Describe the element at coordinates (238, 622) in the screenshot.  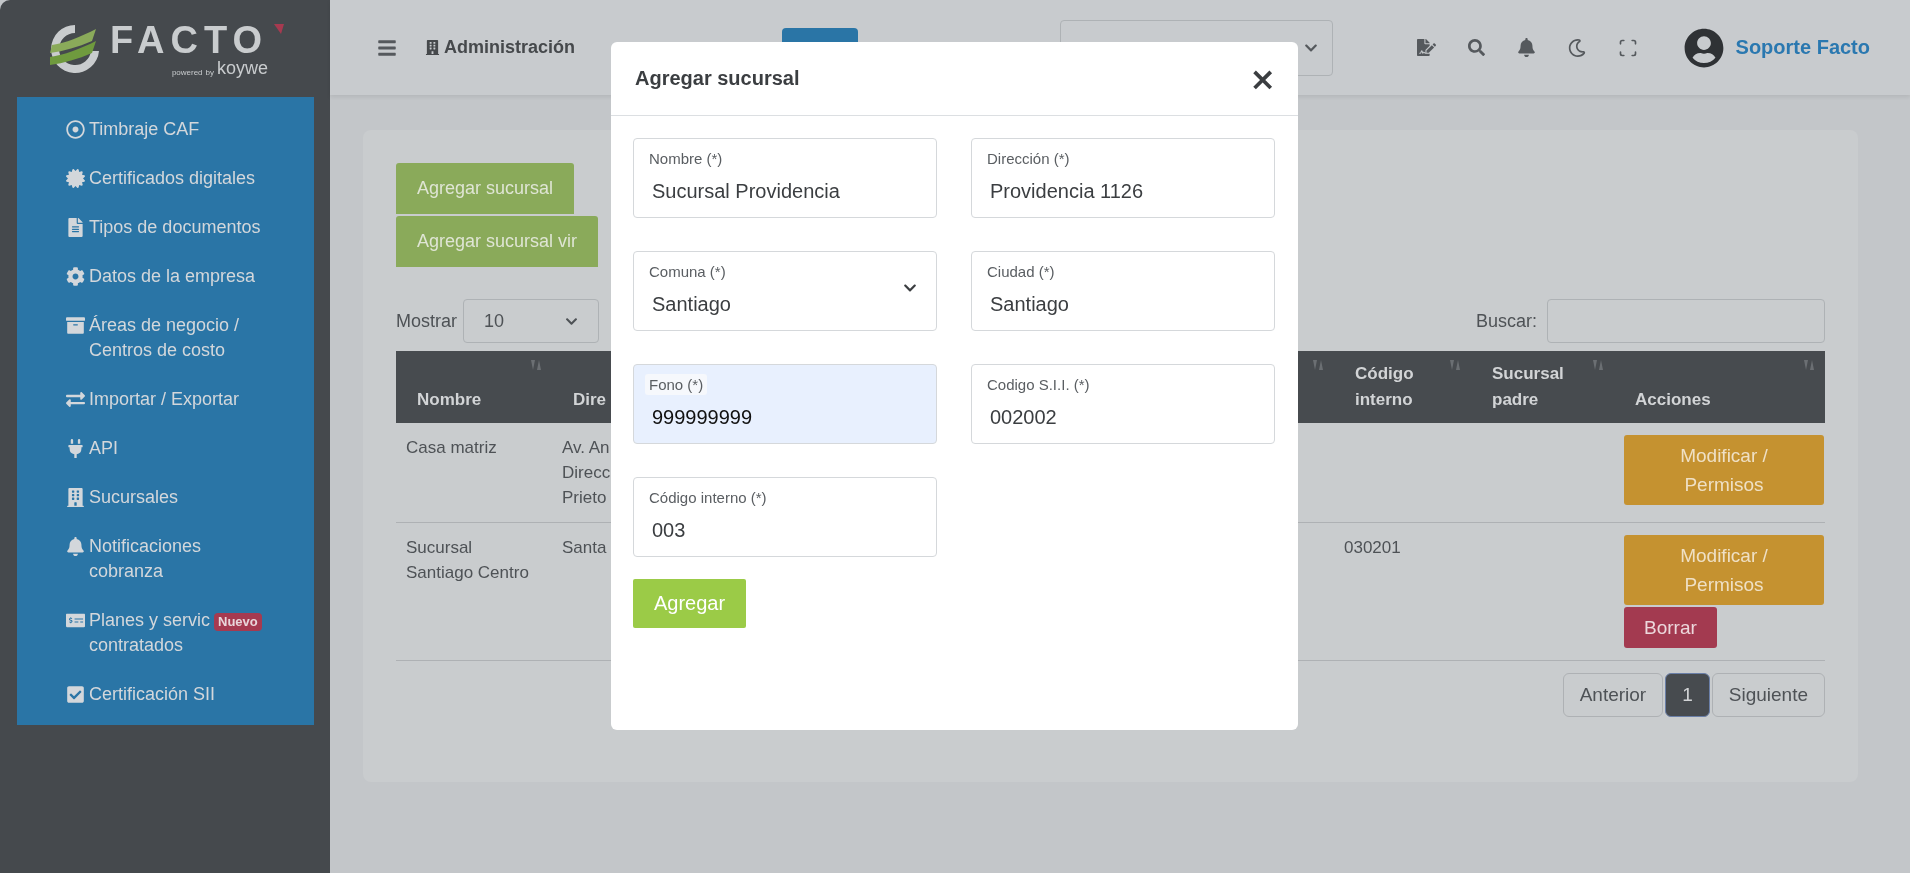
I see `new-badge: Nuevo` at that location.